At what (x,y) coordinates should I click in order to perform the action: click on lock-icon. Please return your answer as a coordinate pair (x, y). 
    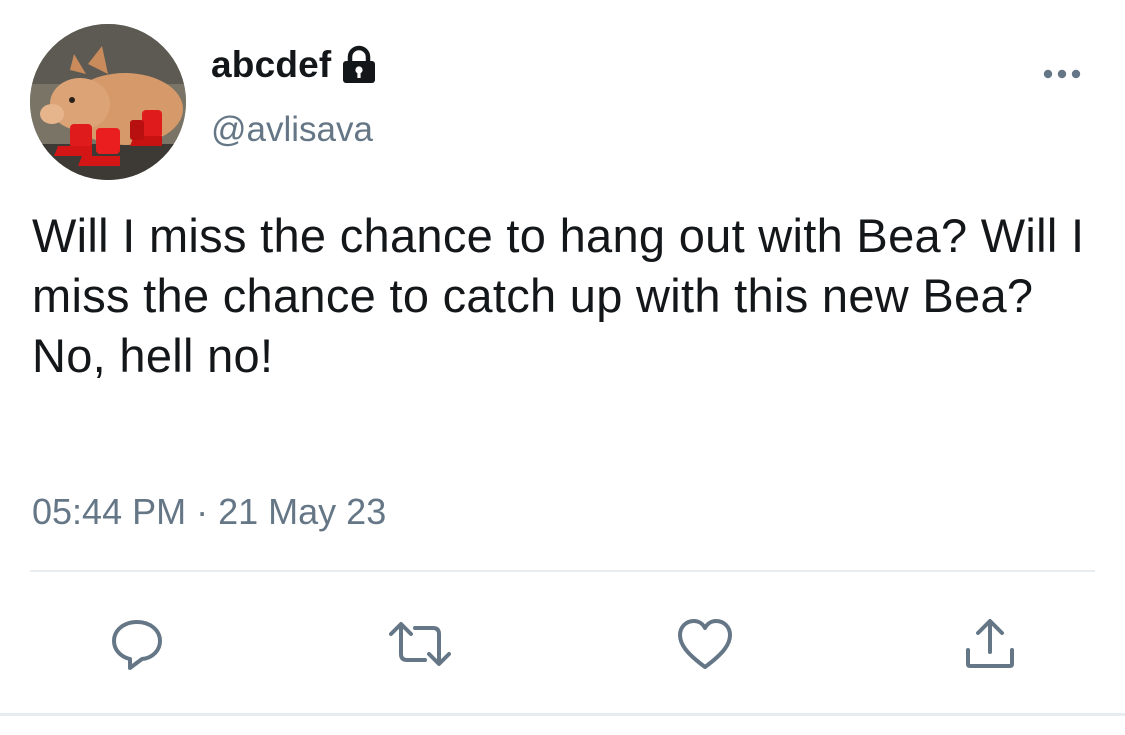
    Looking at the image, I should click on (359, 65).